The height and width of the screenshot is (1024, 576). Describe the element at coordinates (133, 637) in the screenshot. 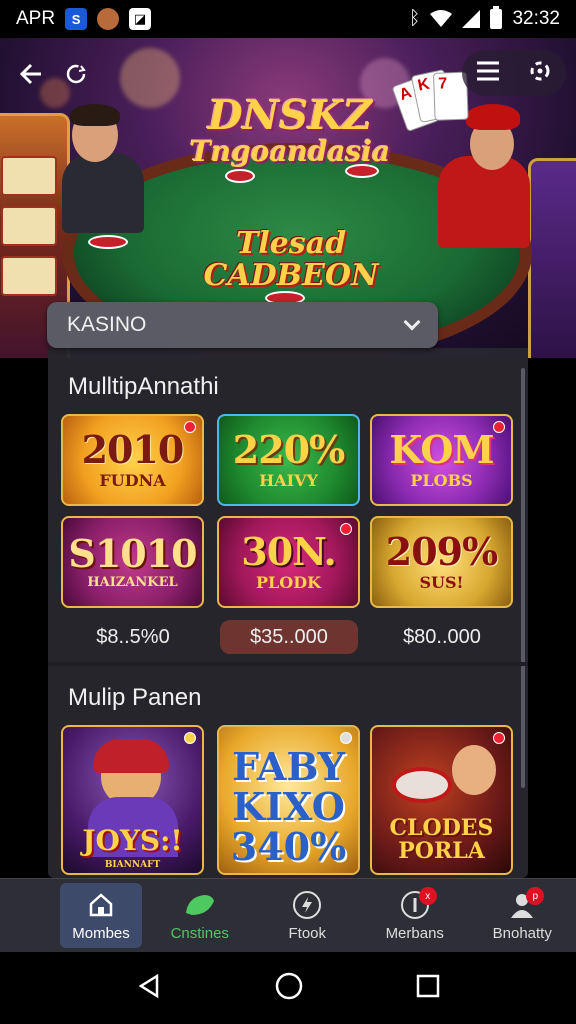

I see `price-option: $8..5%0` at that location.